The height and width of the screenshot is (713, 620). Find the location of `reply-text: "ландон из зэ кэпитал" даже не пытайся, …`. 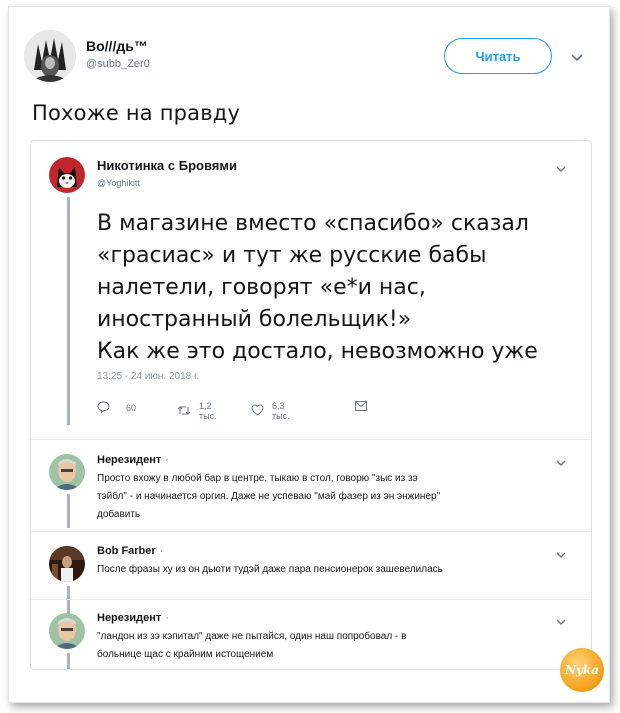

reply-text: "ландон из зэ кэпитал" даже не пытайся, … is located at coordinates (327, 646).